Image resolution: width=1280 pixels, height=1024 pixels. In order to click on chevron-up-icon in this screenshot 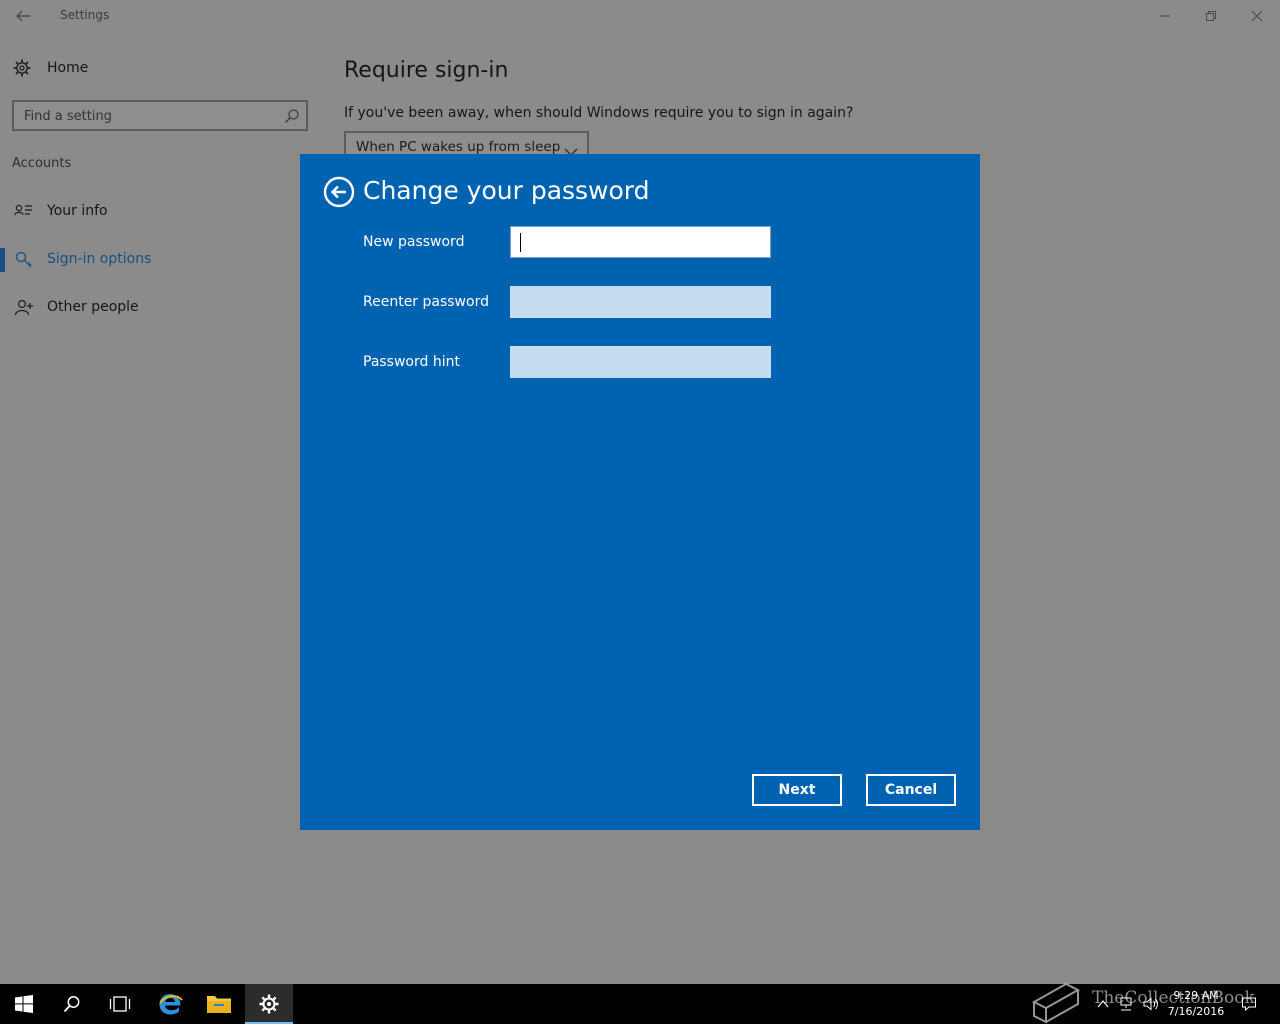, I will do `click(1103, 1004)`.